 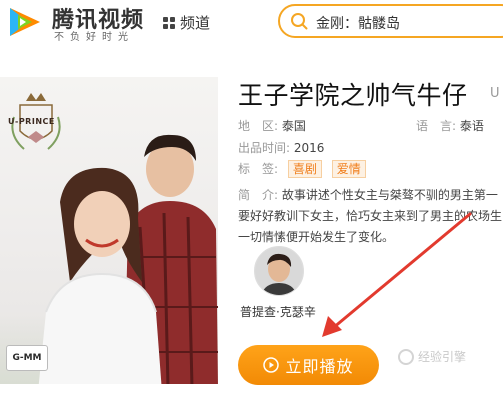 What do you see at coordinates (169, 22) in the screenshot?
I see `grid-icon` at bounding box center [169, 22].